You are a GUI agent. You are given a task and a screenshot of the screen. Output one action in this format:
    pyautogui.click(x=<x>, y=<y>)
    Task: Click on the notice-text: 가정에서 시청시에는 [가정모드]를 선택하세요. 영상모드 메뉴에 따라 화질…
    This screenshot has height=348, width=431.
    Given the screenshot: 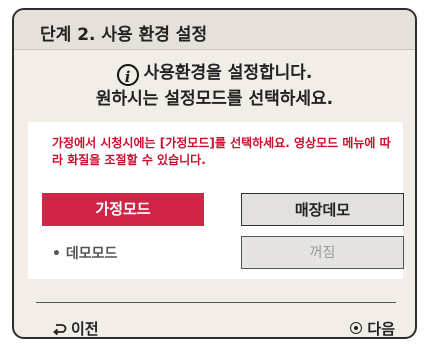 What is the action you would take?
    pyautogui.click(x=221, y=151)
    